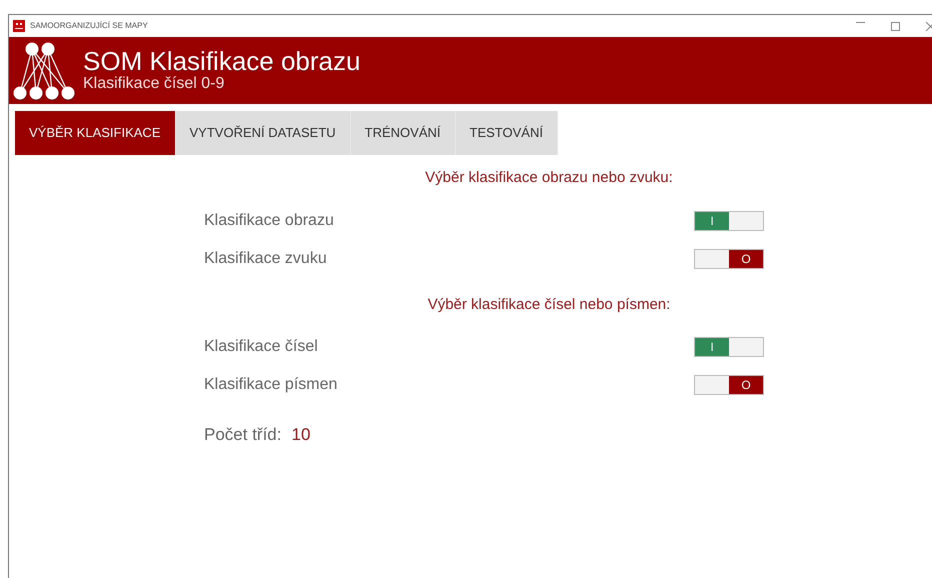 The height and width of the screenshot is (578, 932). Describe the element at coordinates (929, 26) in the screenshot. I see `close-icon` at that location.